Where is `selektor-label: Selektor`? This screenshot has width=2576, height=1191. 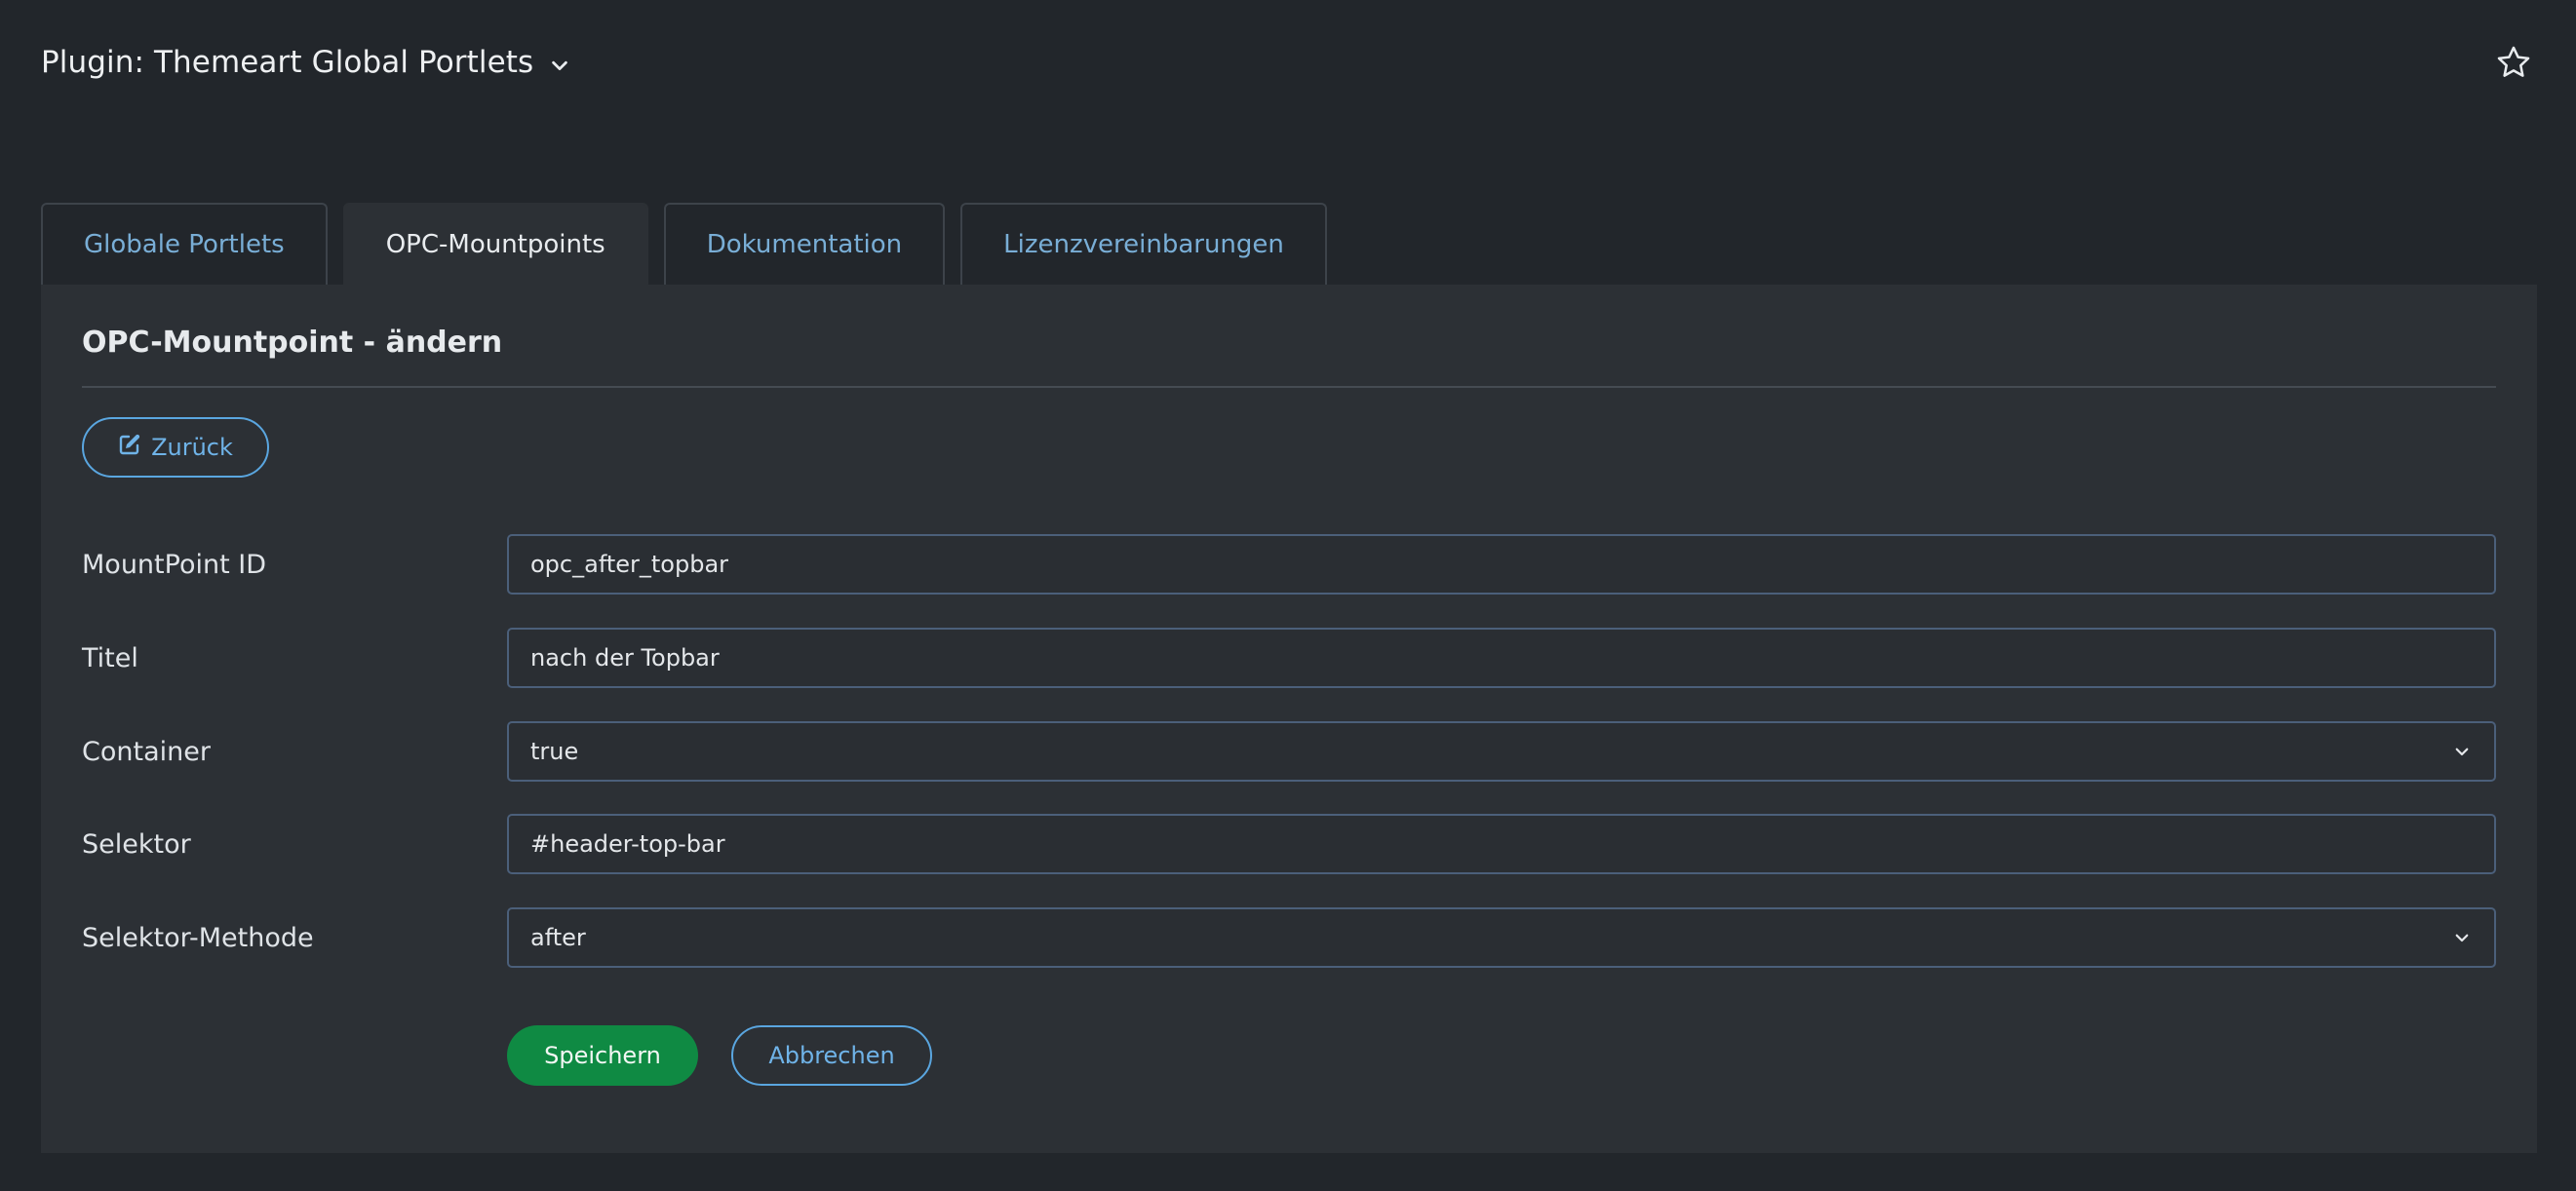
selektor-label: Selektor is located at coordinates (136, 844).